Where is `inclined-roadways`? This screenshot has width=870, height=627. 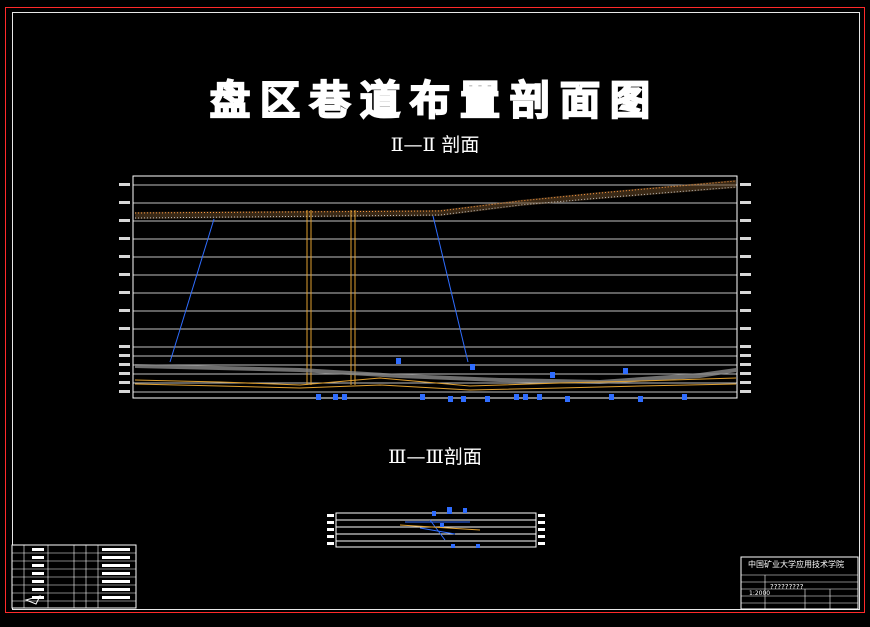
inclined-roadways is located at coordinates (319, 289).